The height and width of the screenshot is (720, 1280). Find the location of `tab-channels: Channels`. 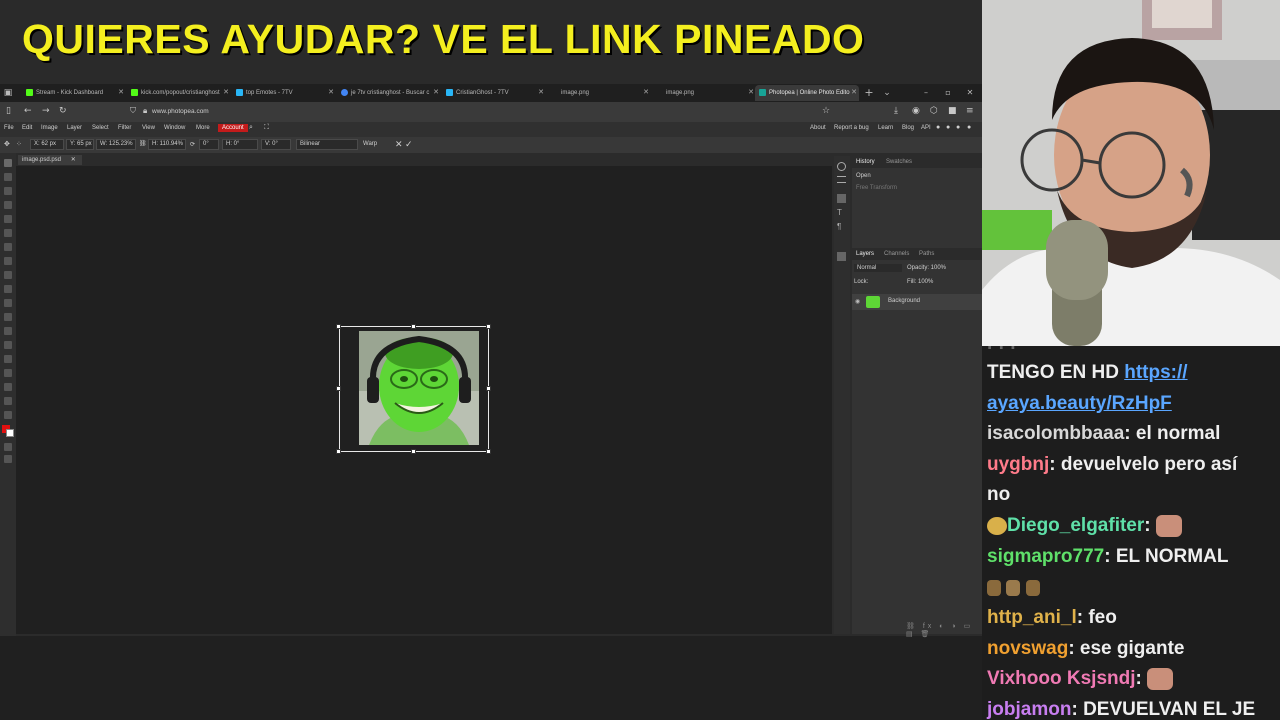

tab-channels: Channels is located at coordinates (896, 254).